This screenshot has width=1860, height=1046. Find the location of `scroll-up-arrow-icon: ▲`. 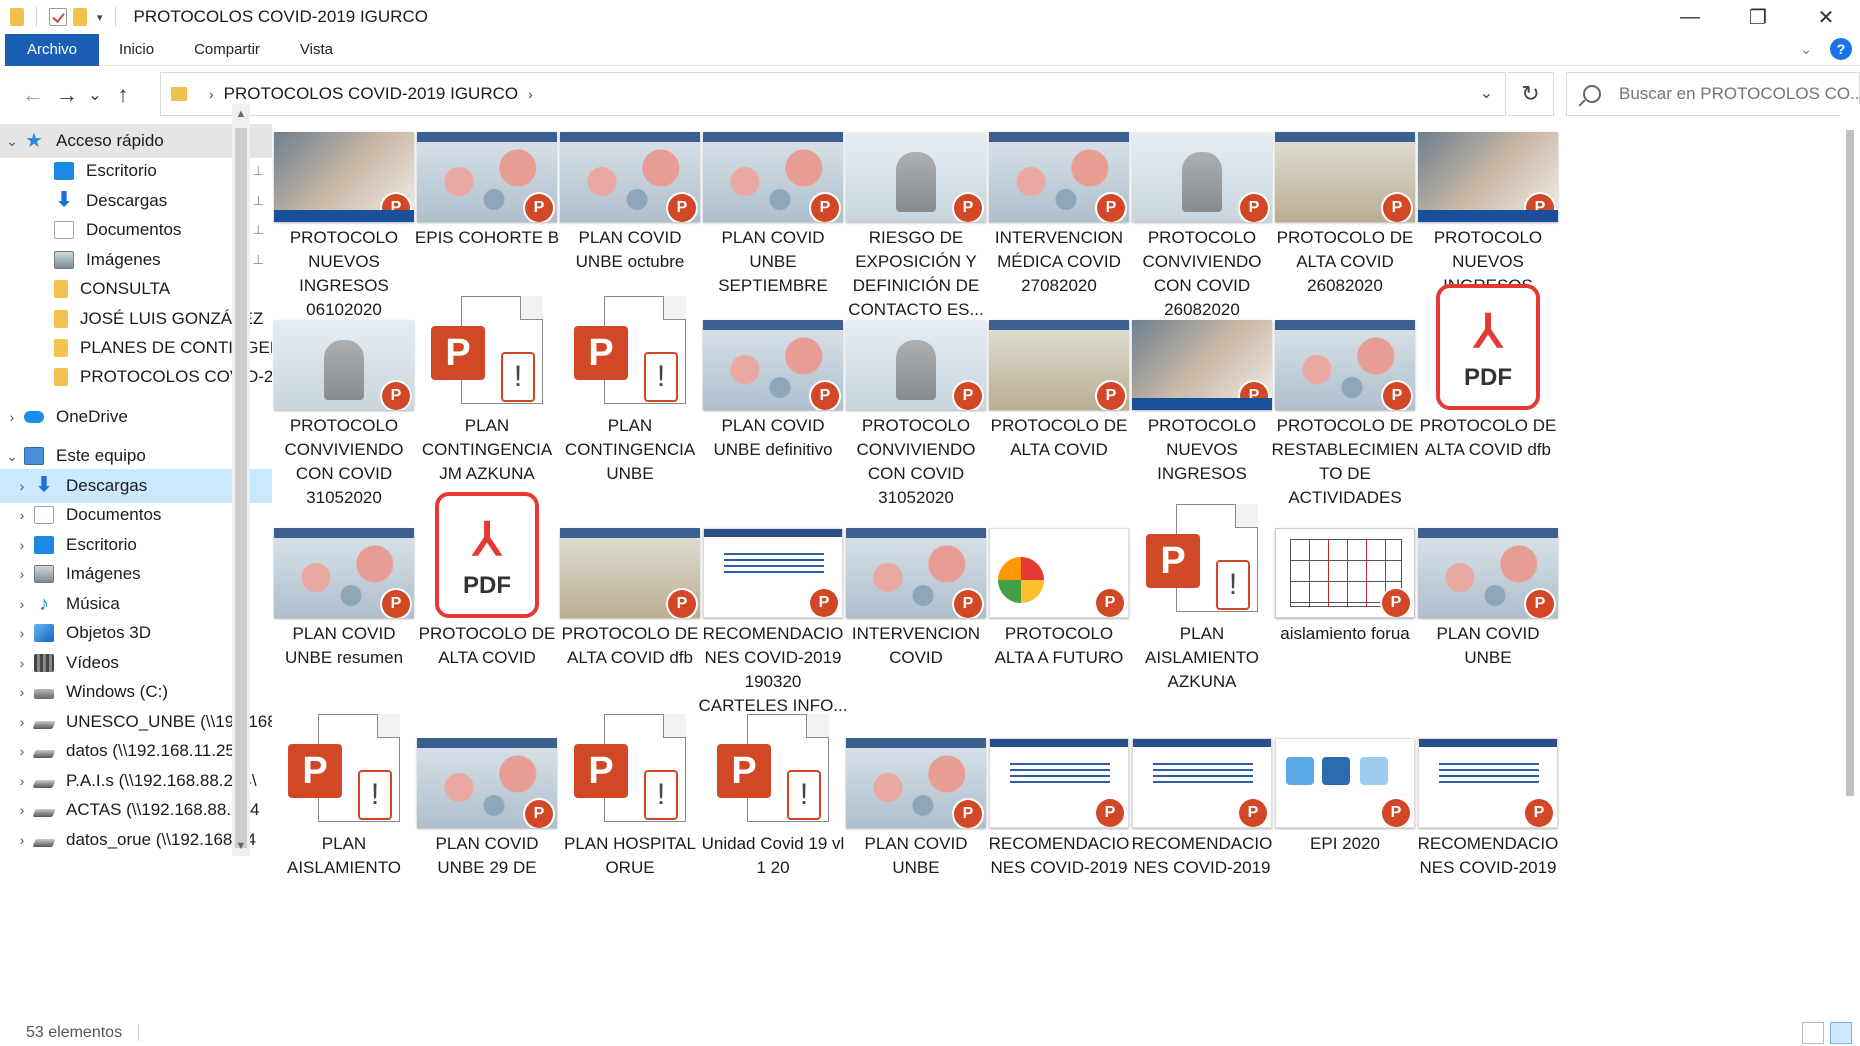

scroll-up-arrow-icon: ▲ is located at coordinates (241, 114).